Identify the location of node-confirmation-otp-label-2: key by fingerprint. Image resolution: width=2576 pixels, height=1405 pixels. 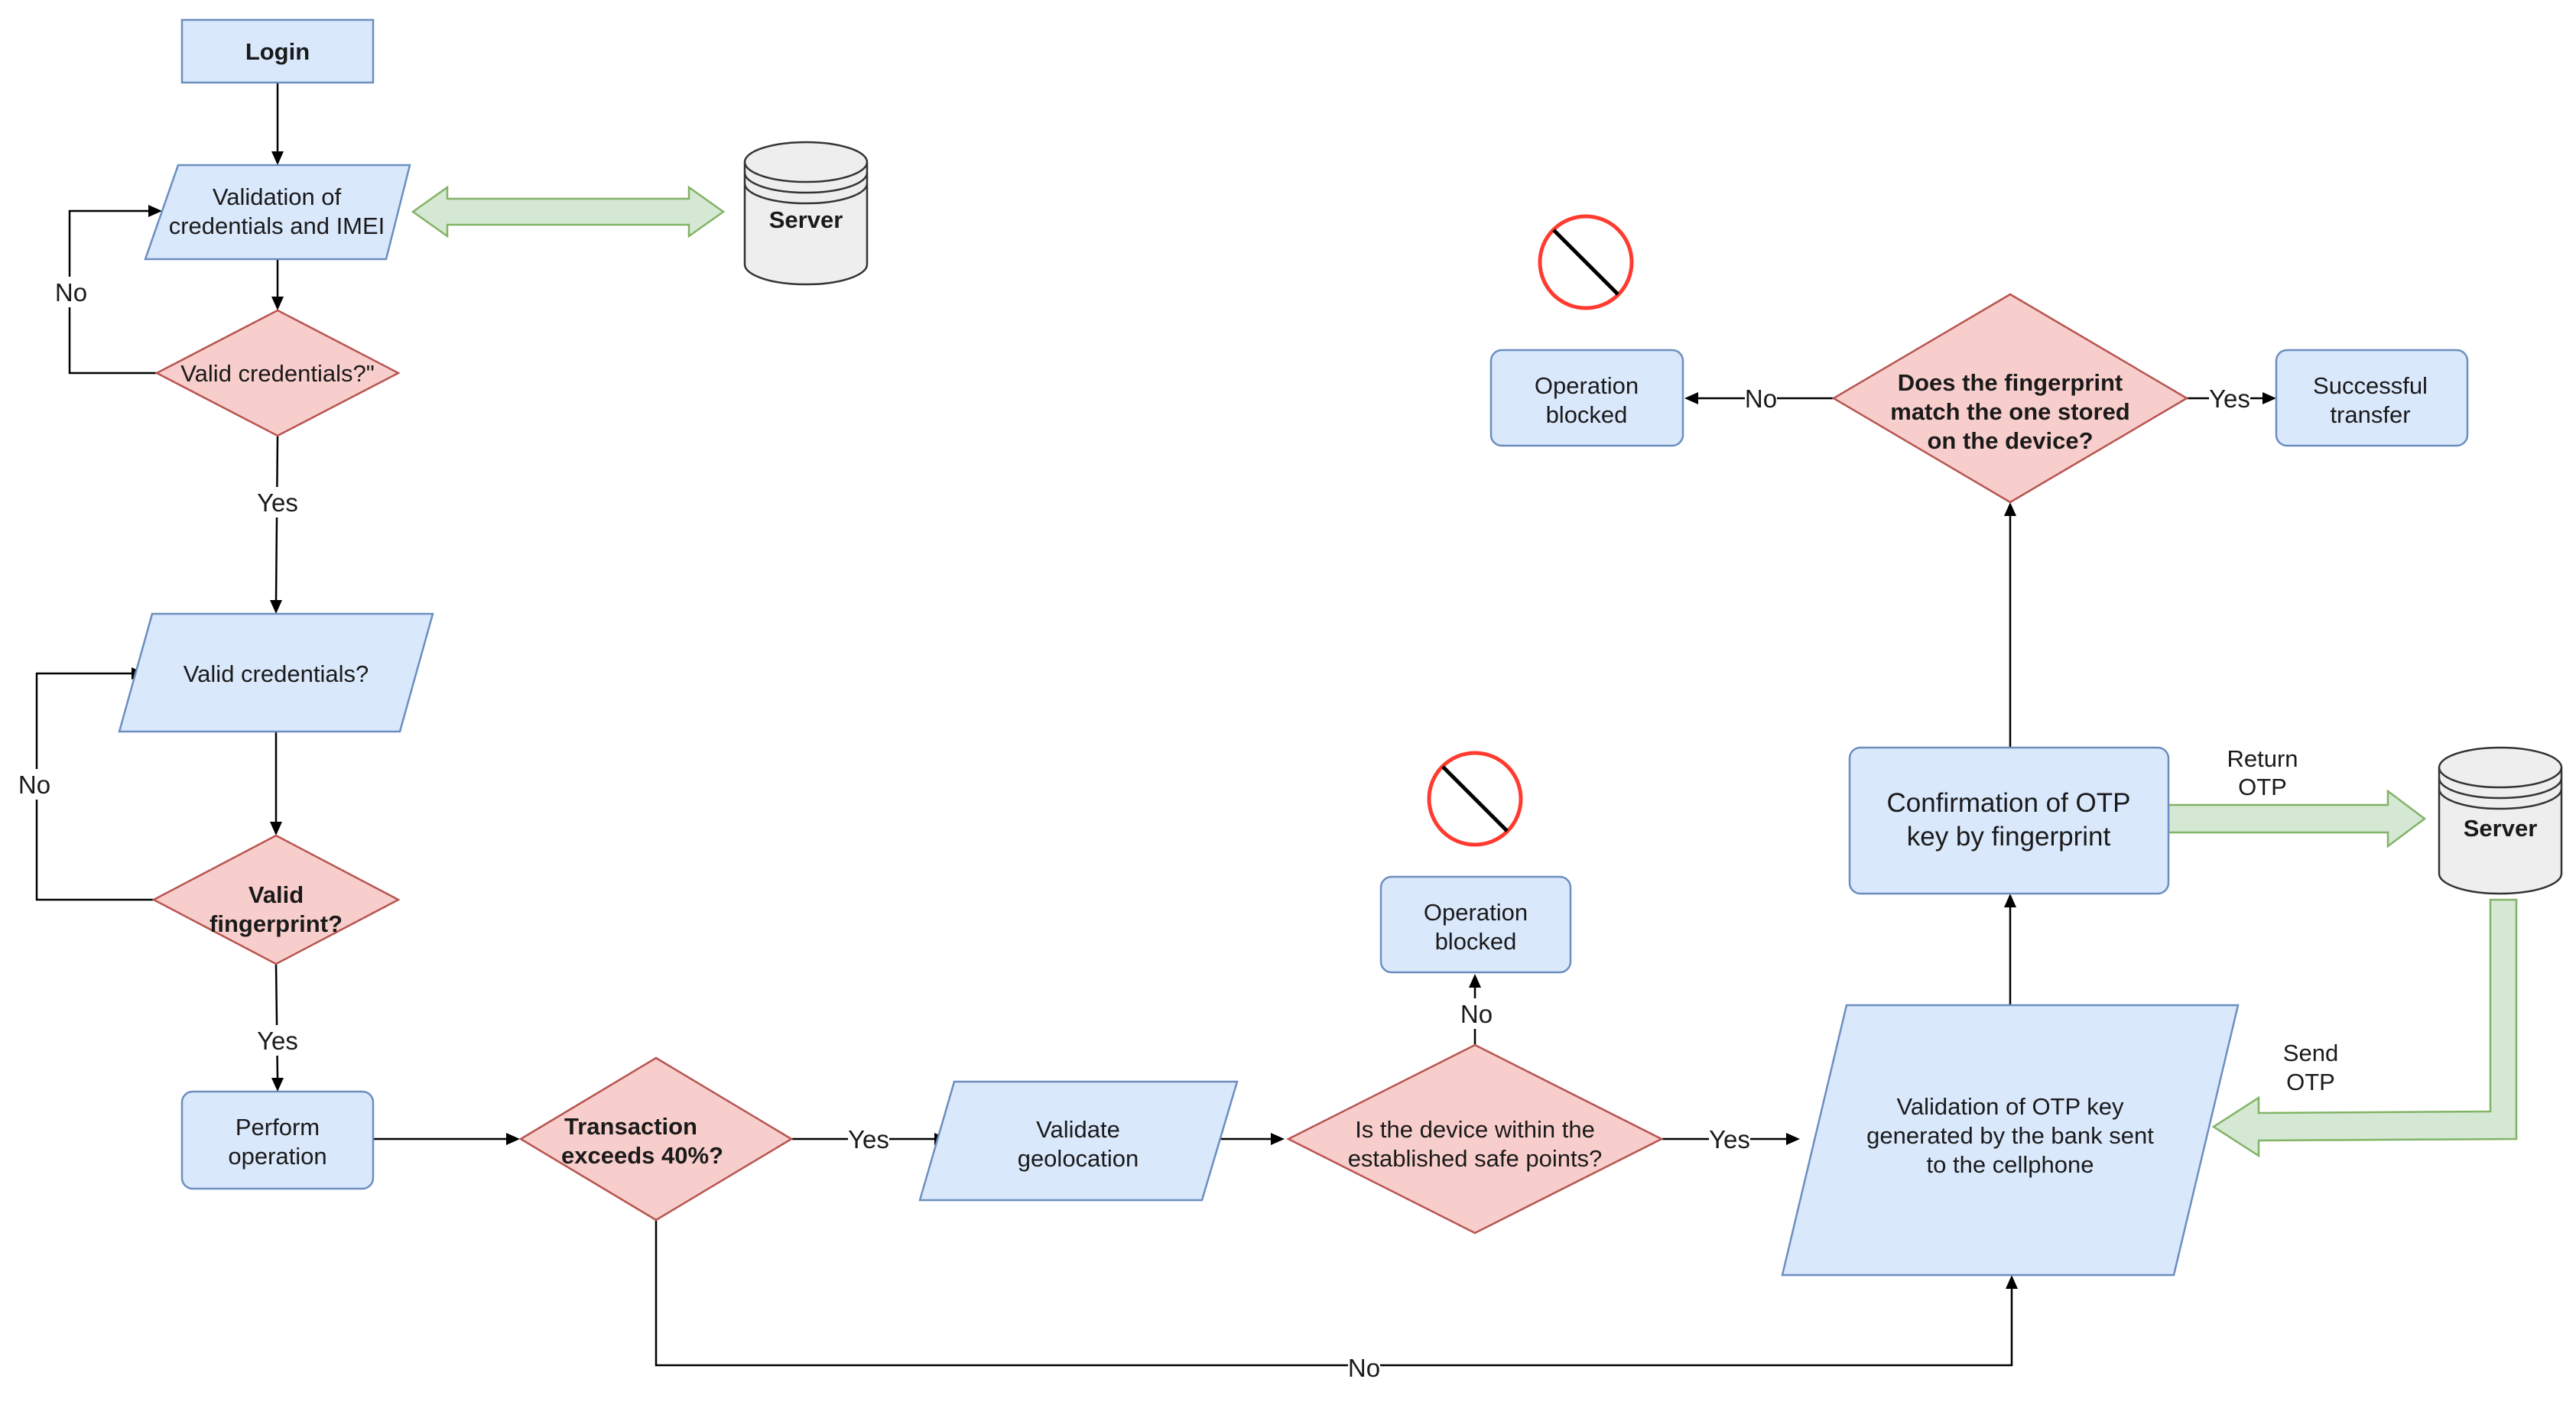
(2009, 837).